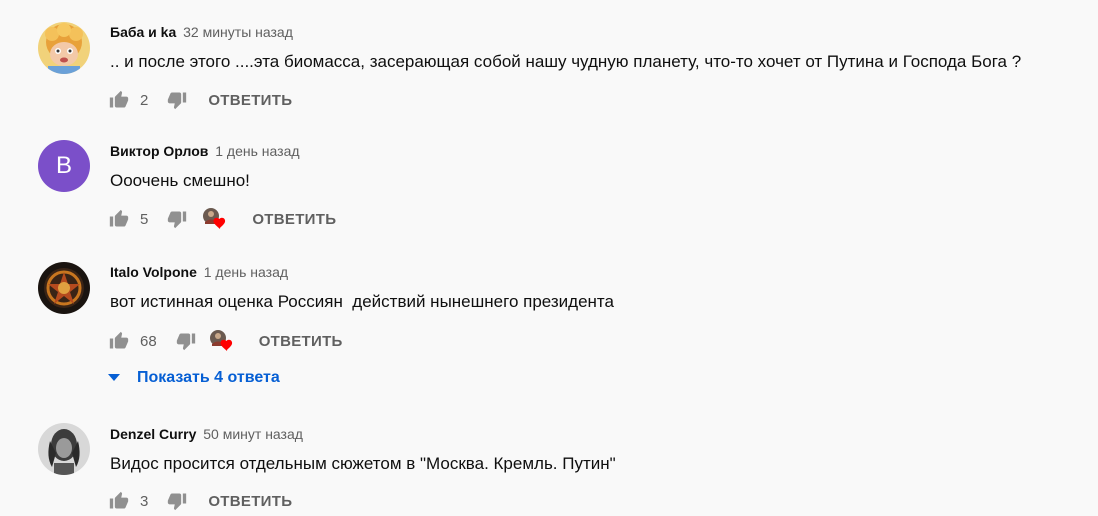  Describe the element at coordinates (144, 100) in the screenshot. I see `like-count: 2` at that location.